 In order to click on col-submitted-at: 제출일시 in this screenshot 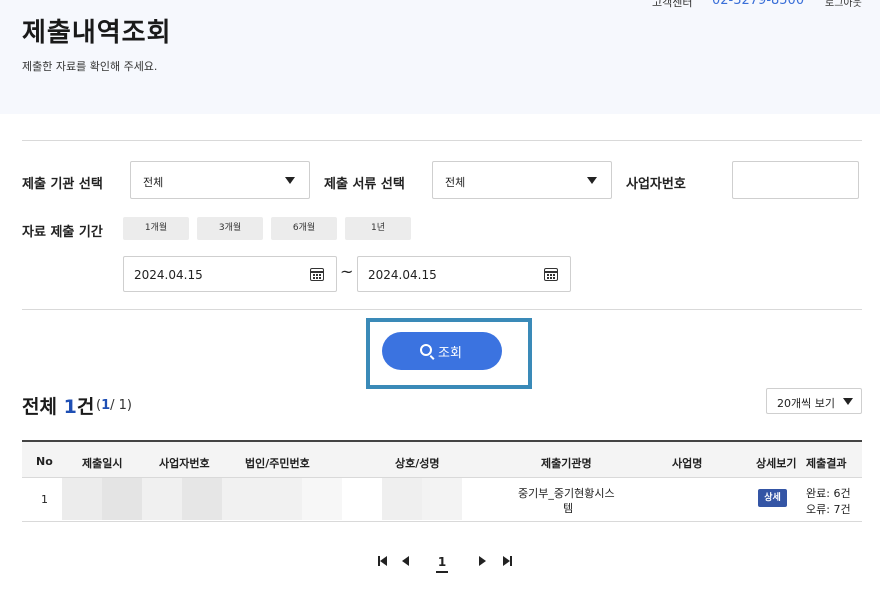, I will do `click(102, 463)`.